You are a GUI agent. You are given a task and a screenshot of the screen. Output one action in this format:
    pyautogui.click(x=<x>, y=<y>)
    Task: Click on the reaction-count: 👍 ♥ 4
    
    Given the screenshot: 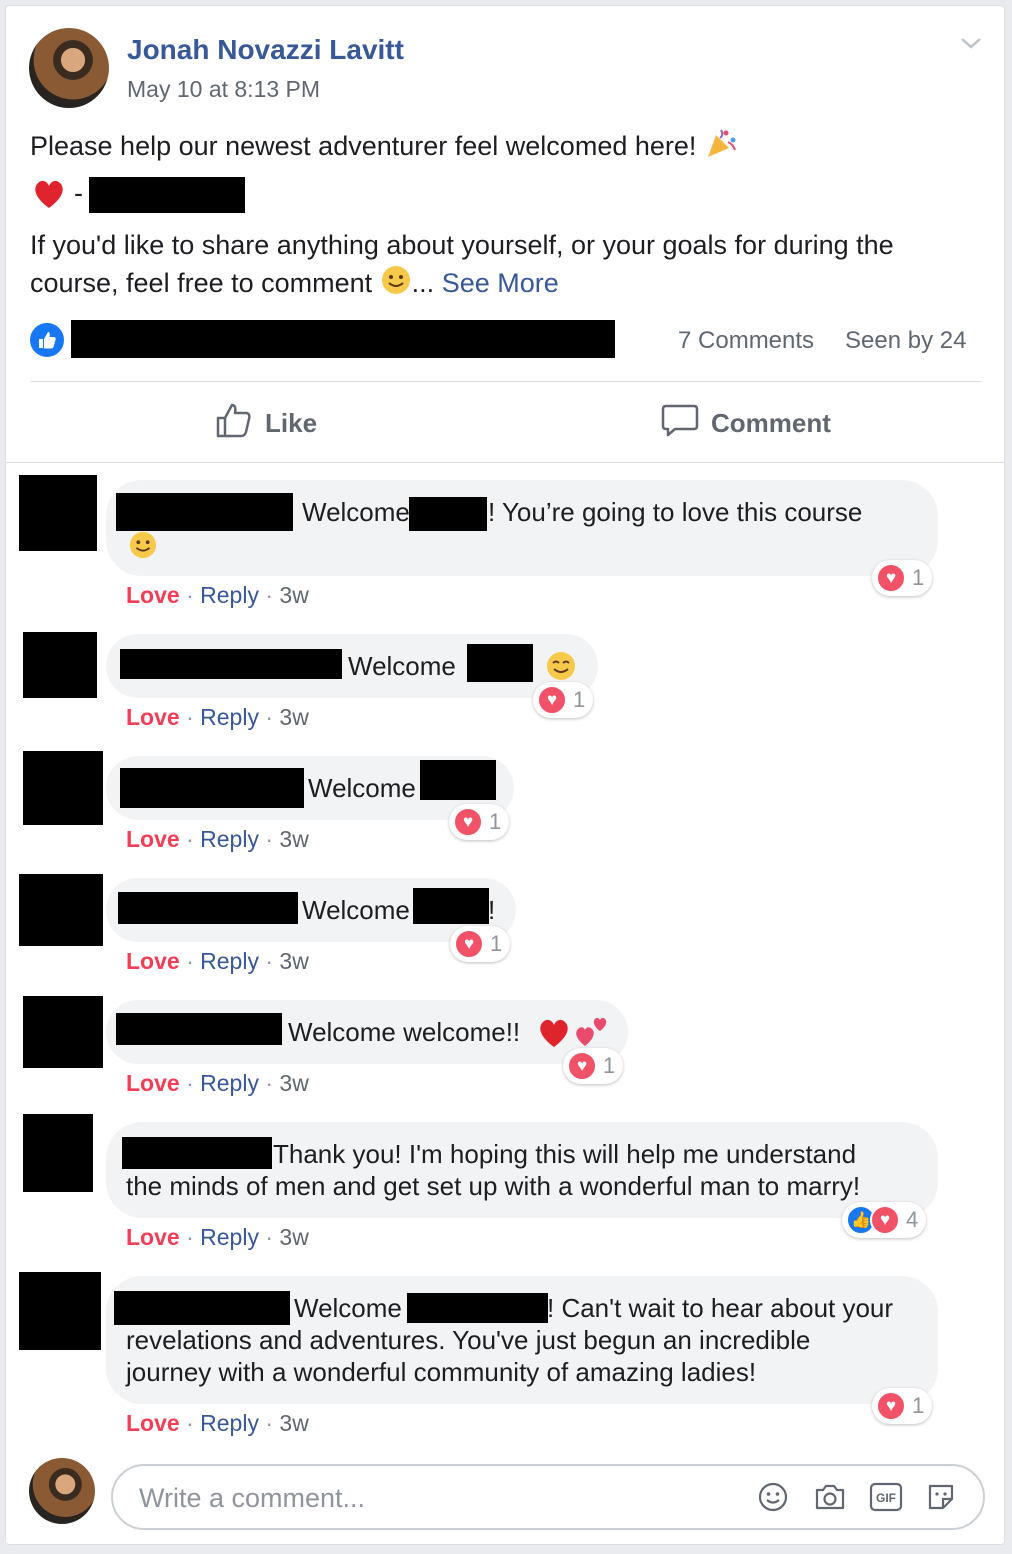 What is the action you would take?
    pyautogui.click(x=884, y=1220)
    